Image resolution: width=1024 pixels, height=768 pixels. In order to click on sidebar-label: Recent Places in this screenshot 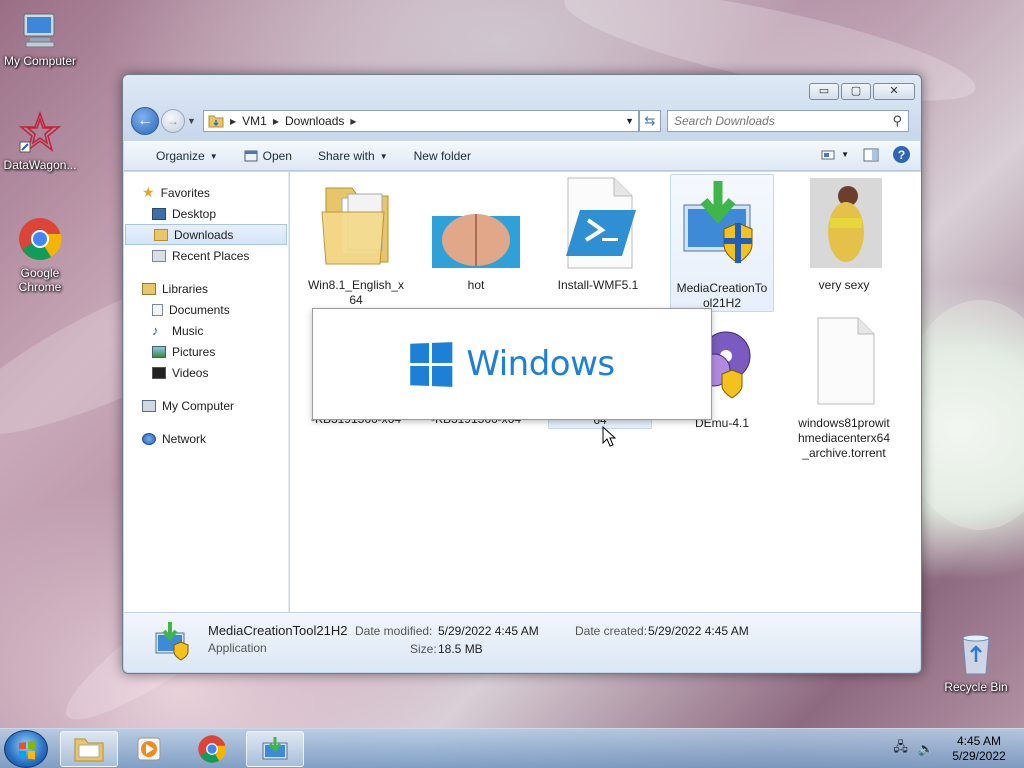, I will do `click(211, 255)`.